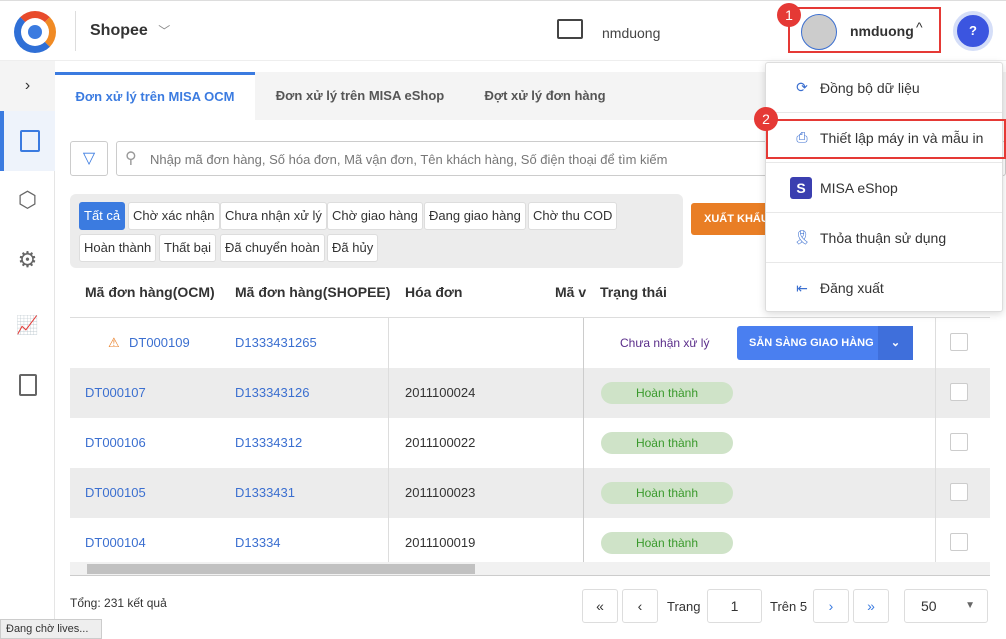 This screenshot has height=639, width=1006. Describe the element at coordinates (859, 187) in the screenshot. I see `menu-label: MISA eShop` at that location.